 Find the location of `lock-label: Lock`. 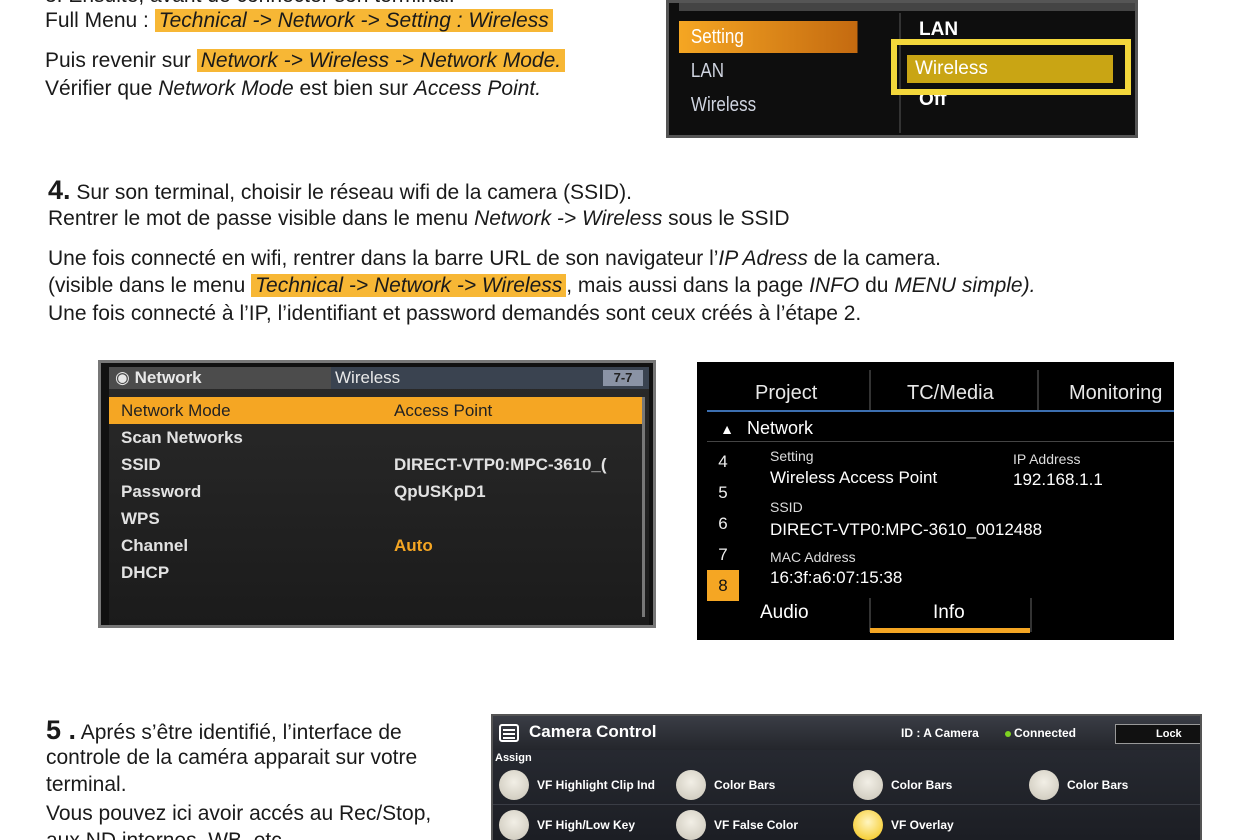

lock-label: Lock is located at coordinates (1169, 734).